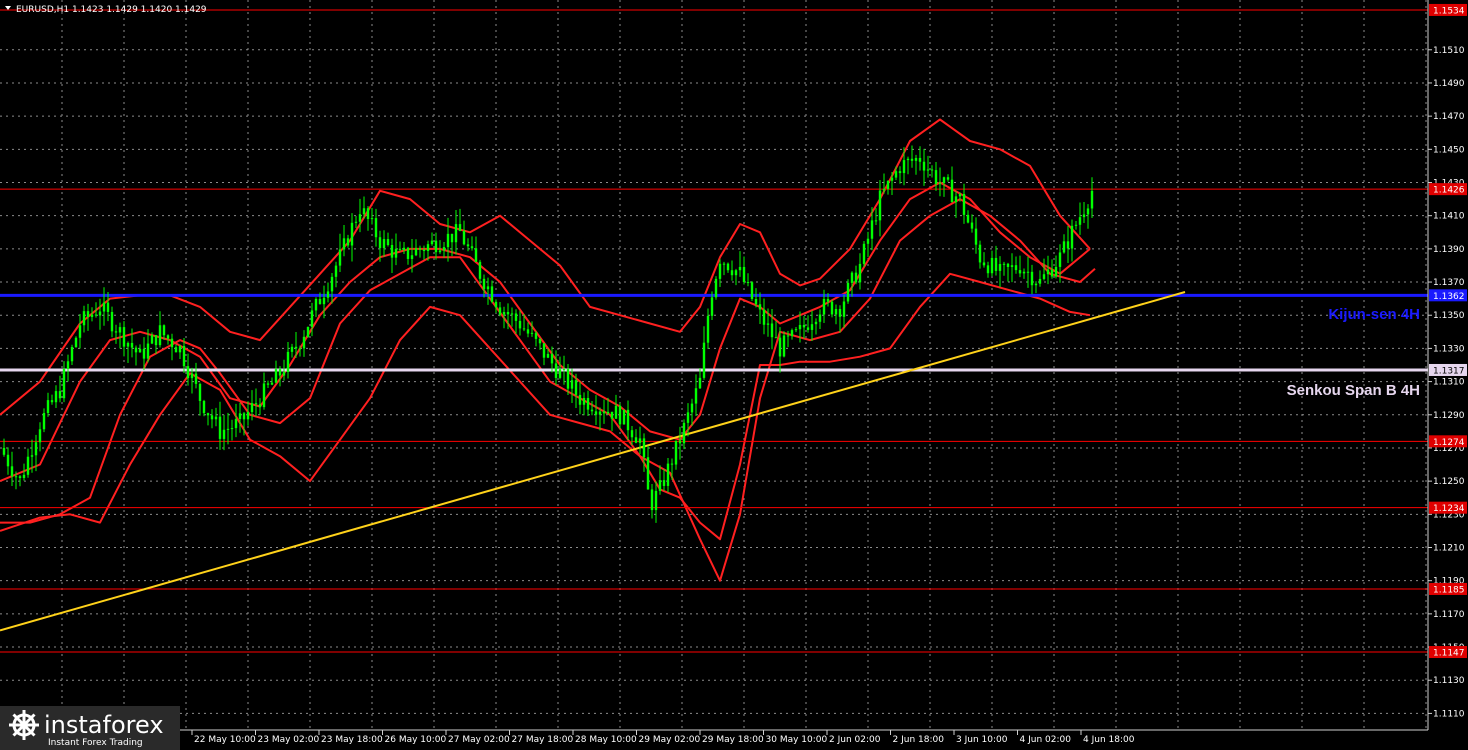 This screenshot has height=750, width=1468. What do you see at coordinates (1449, 443) in the screenshot?
I see `level-label-1.1274: 1.1274` at bounding box center [1449, 443].